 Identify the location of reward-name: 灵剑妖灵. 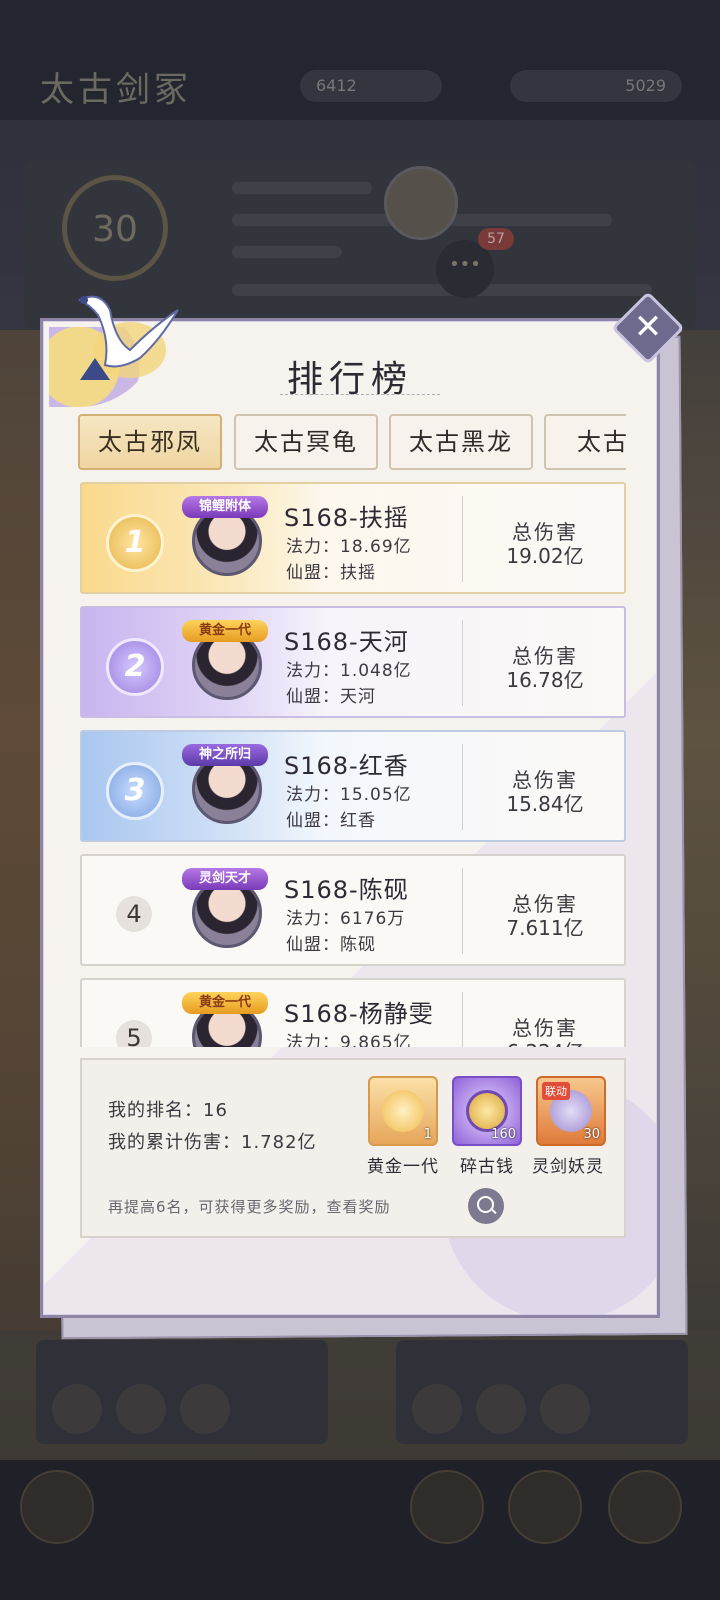
(568, 1167).